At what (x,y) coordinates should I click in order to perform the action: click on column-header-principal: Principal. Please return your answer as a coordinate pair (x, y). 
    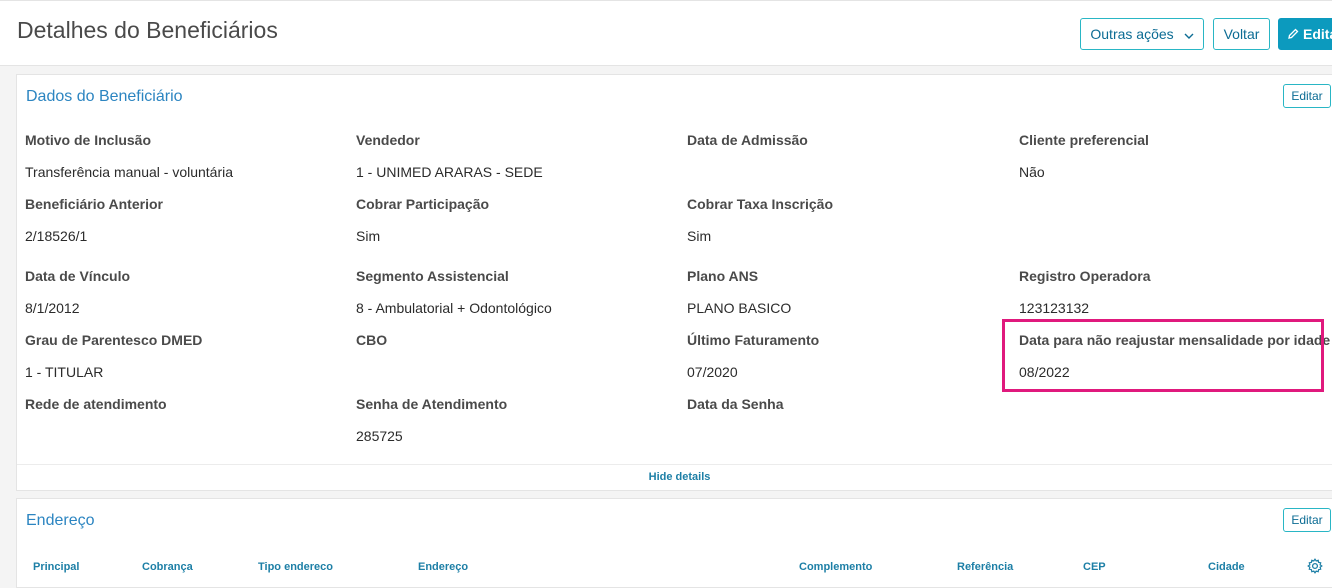
    Looking at the image, I should click on (56, 567).